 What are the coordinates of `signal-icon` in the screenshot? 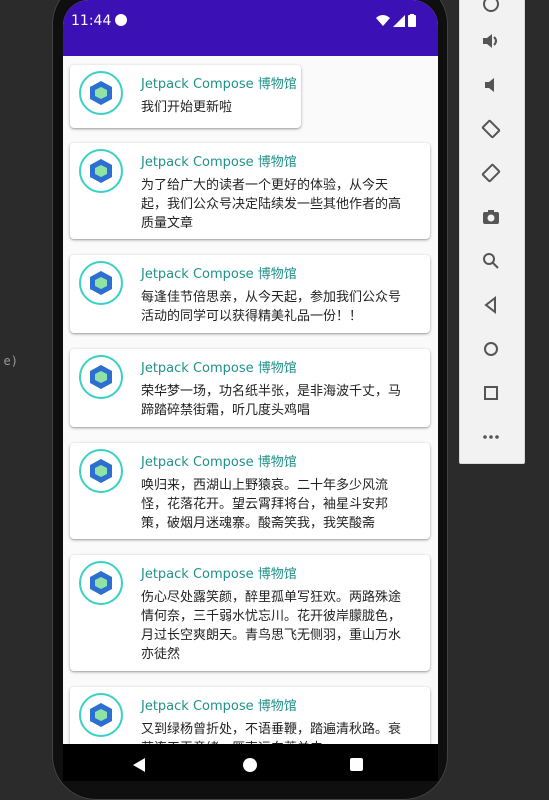 It's located at (399, 20).